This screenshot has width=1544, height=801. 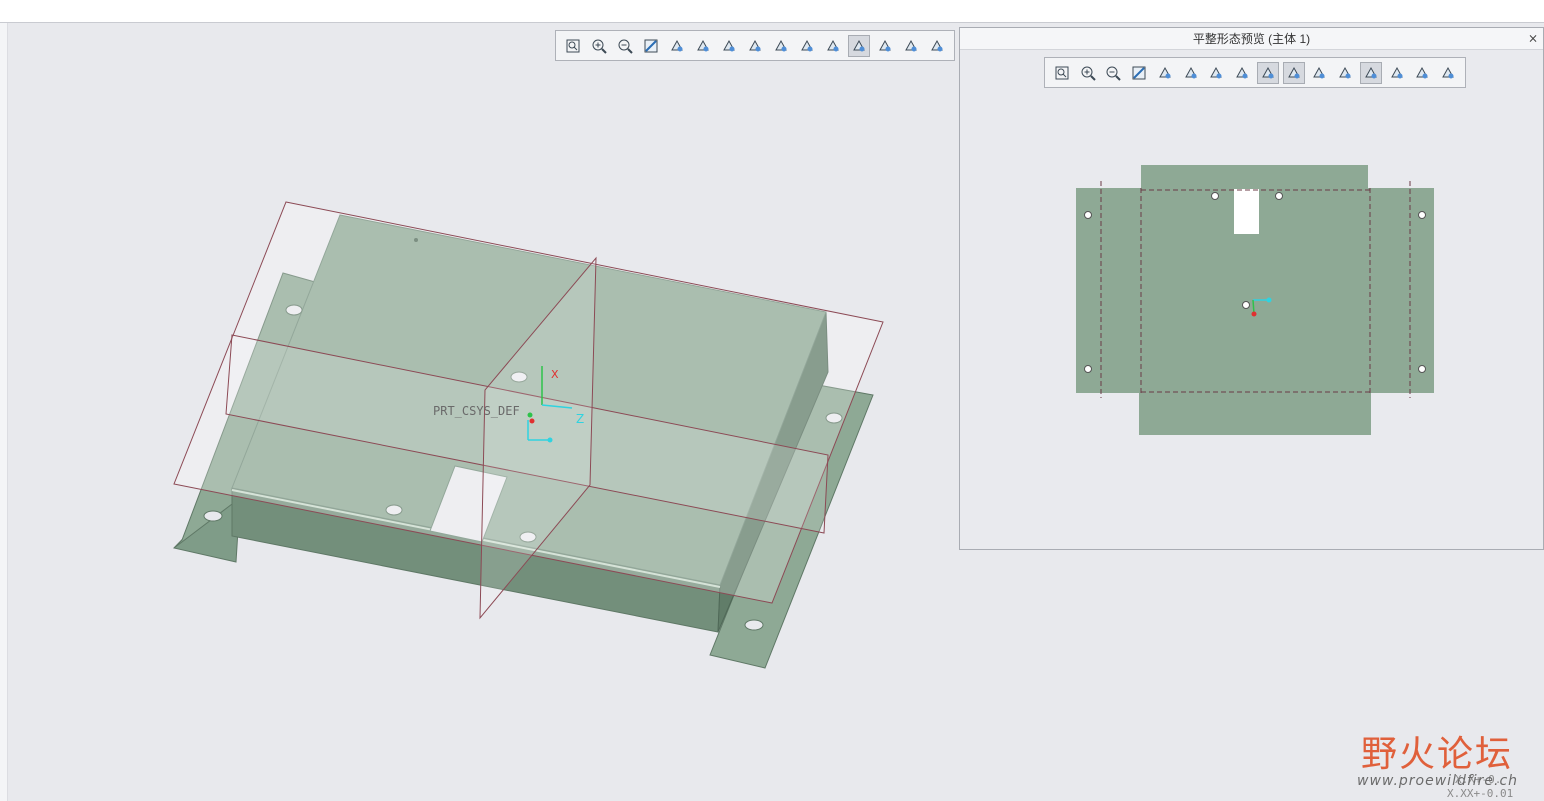 I want to click on zoom-in-button, so click(x=599, y=46).